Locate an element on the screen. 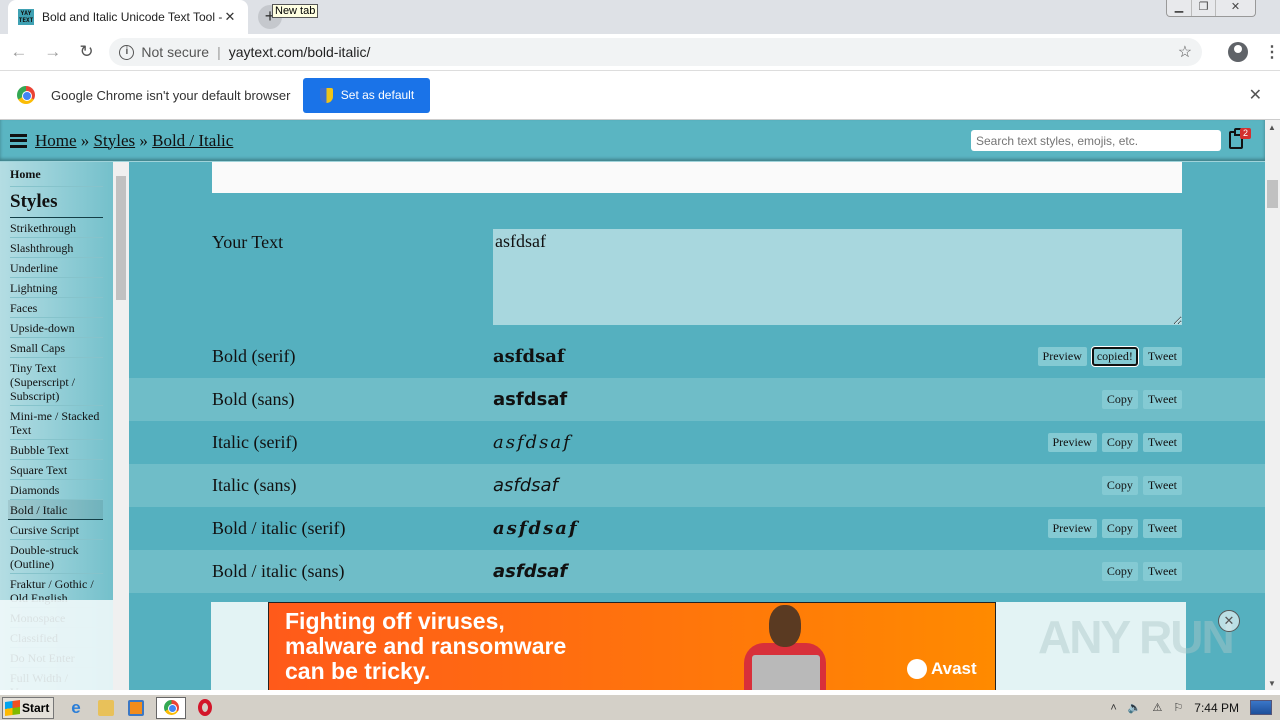  network-warning-icon: ⚠ is located at coordinates (1158, 707).